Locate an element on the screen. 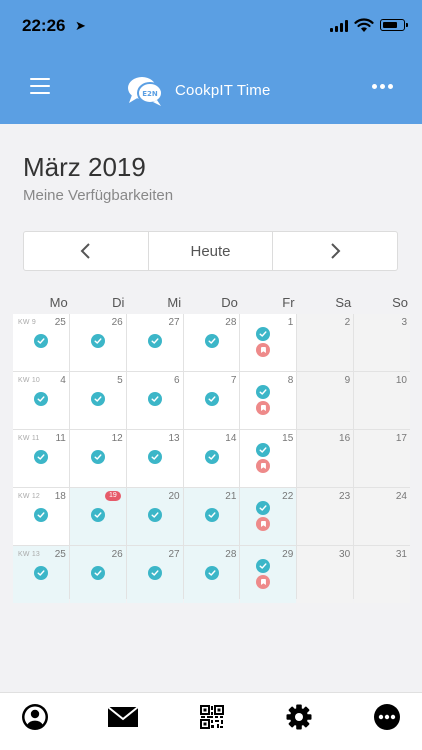 This screenshot has width=422, height=750. app-header: E2N CookpIT Time is located at coordinates (211, 87).